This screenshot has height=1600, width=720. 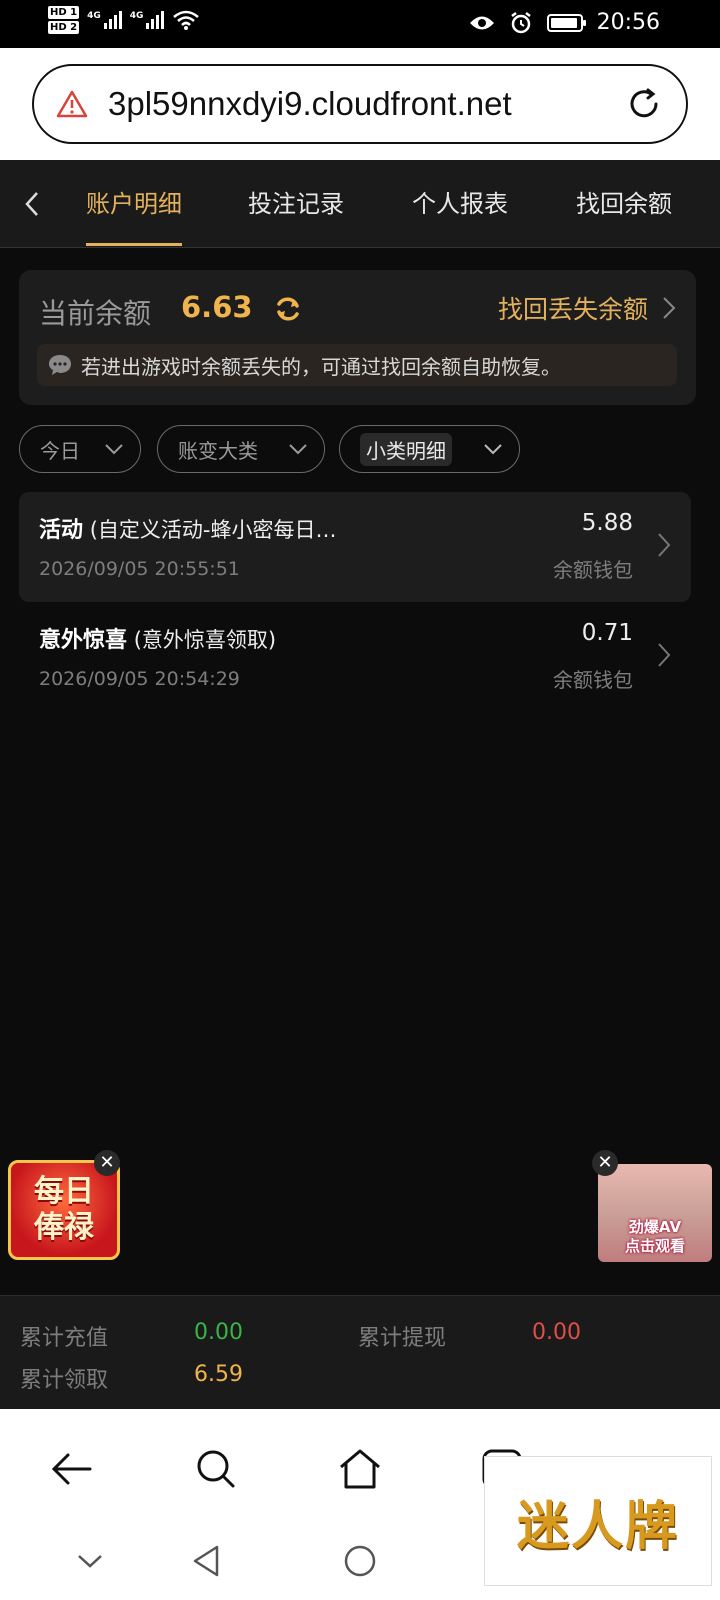 What do you see at coordinates (64, 20) in the screenshot?
I see `hd-indicators: HD 1 HD 2` at bounding box center [64, 20].